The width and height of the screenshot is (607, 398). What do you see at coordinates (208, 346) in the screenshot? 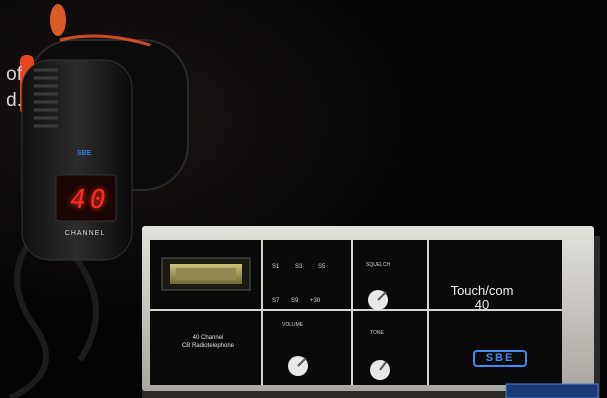
I see `radio-description-line-2: CB Radiotelephone` at bounding box center [208, 346].